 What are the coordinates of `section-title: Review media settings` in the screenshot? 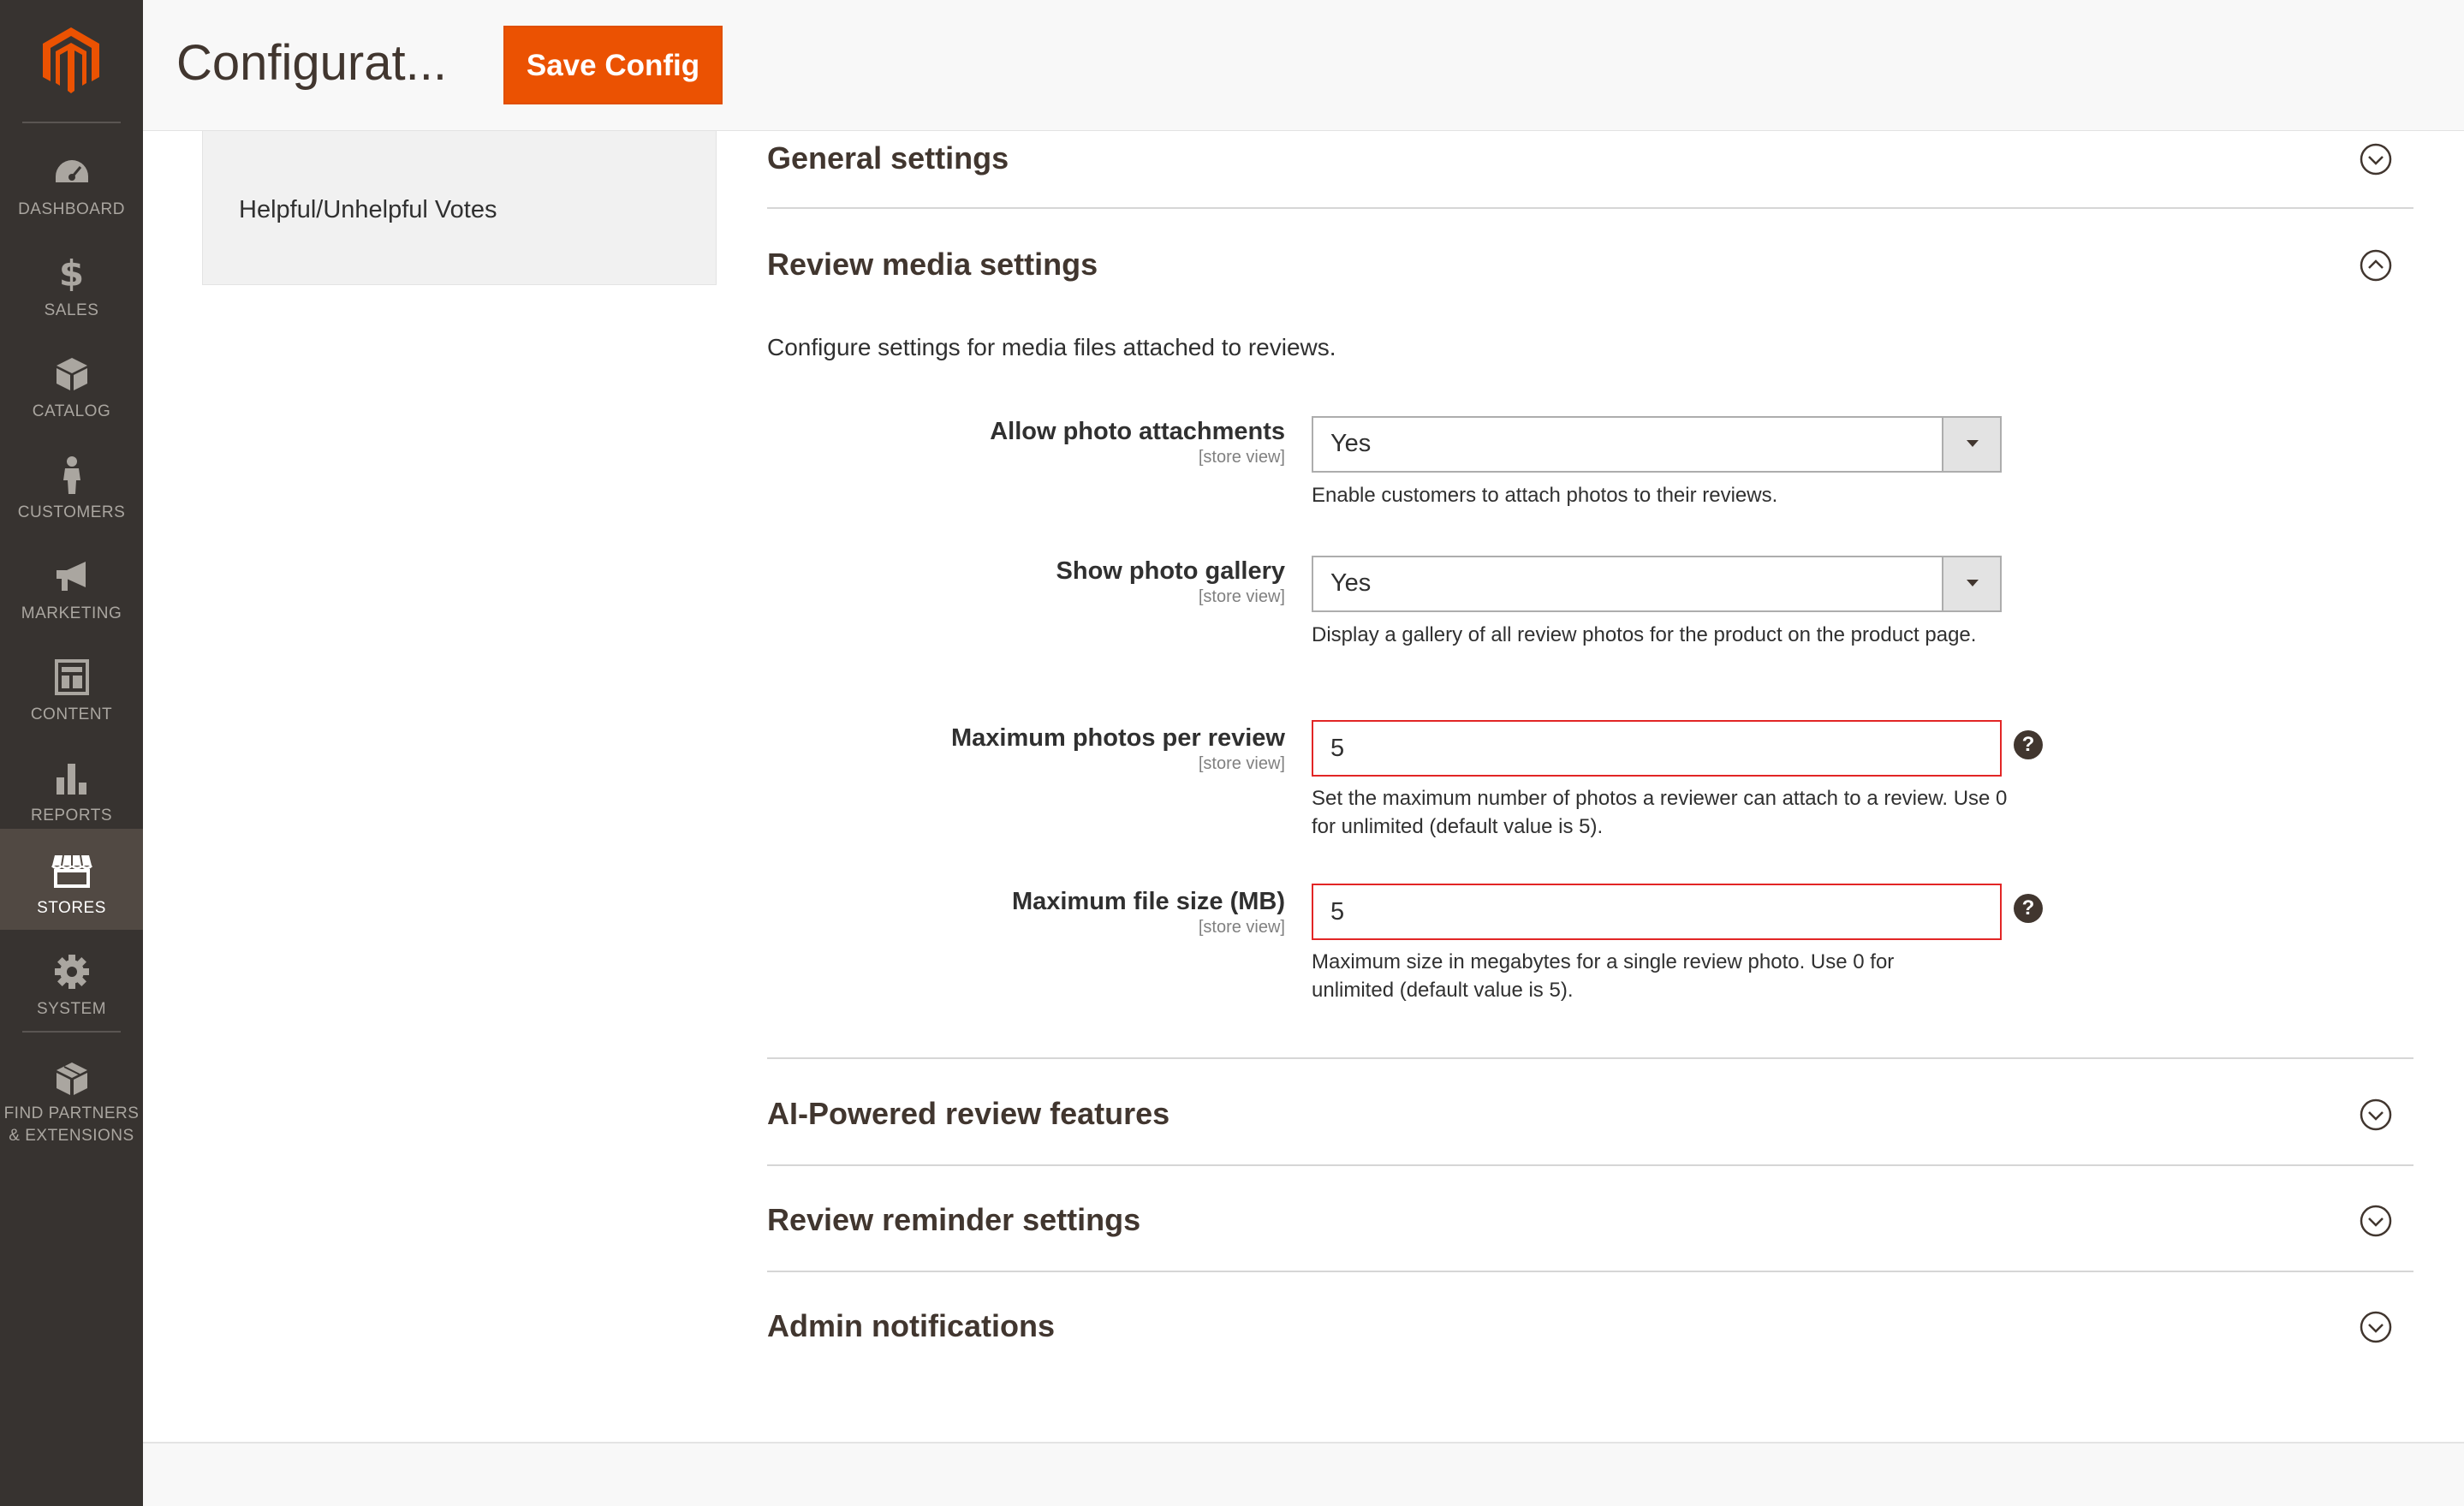 It's located at (933, 264).